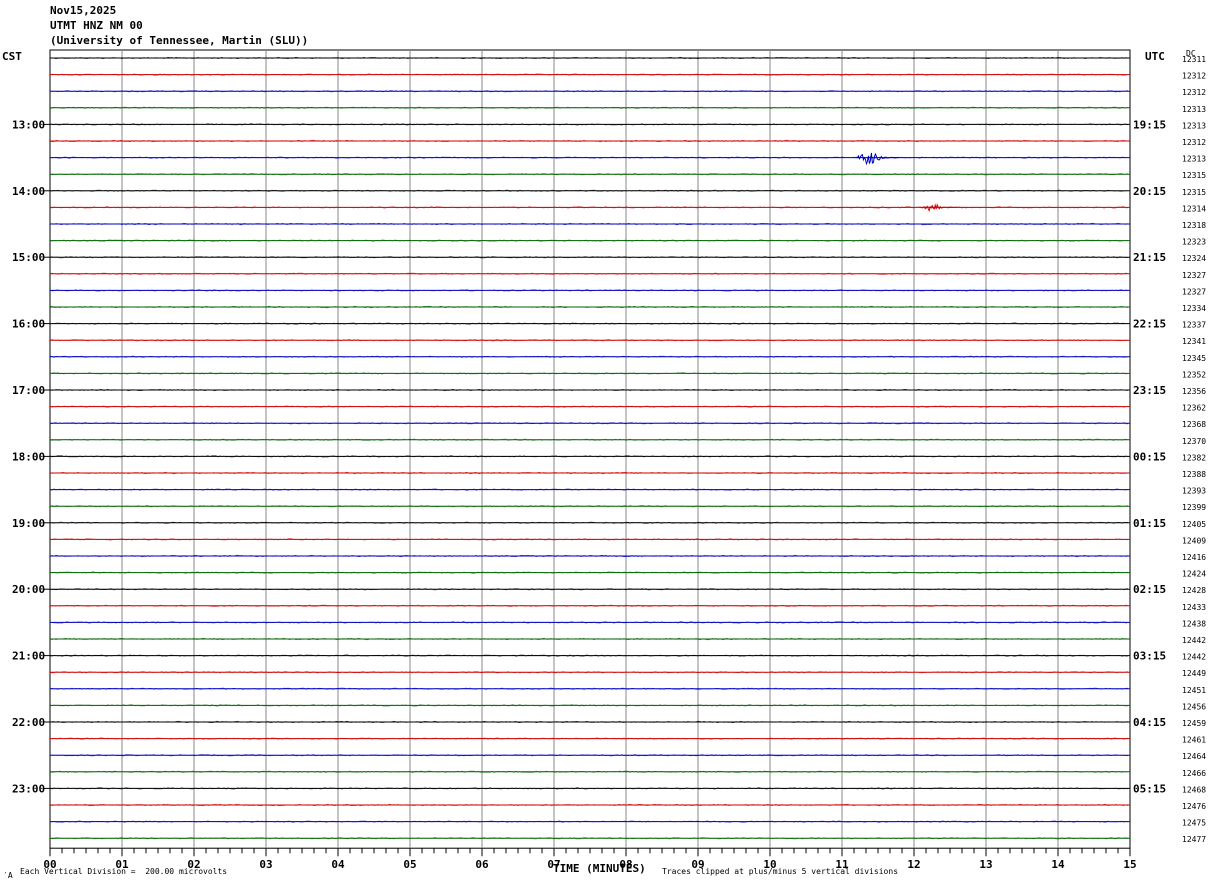 The height and width of the screenshot is (886, 1210). Describe the element at coordinates (1194, 474) in the screenshot. I see `dc-offset-label: 12388` at that location.